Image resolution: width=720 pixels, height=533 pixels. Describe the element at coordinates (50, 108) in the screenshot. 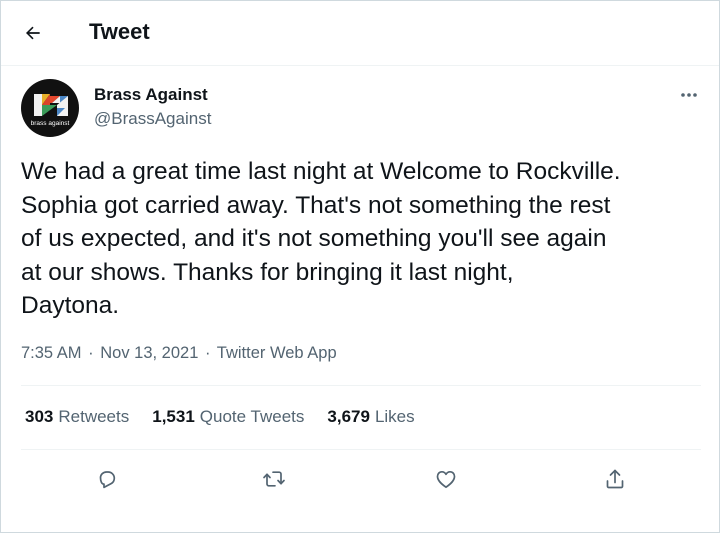

I see `avatar: brass against` at that location.